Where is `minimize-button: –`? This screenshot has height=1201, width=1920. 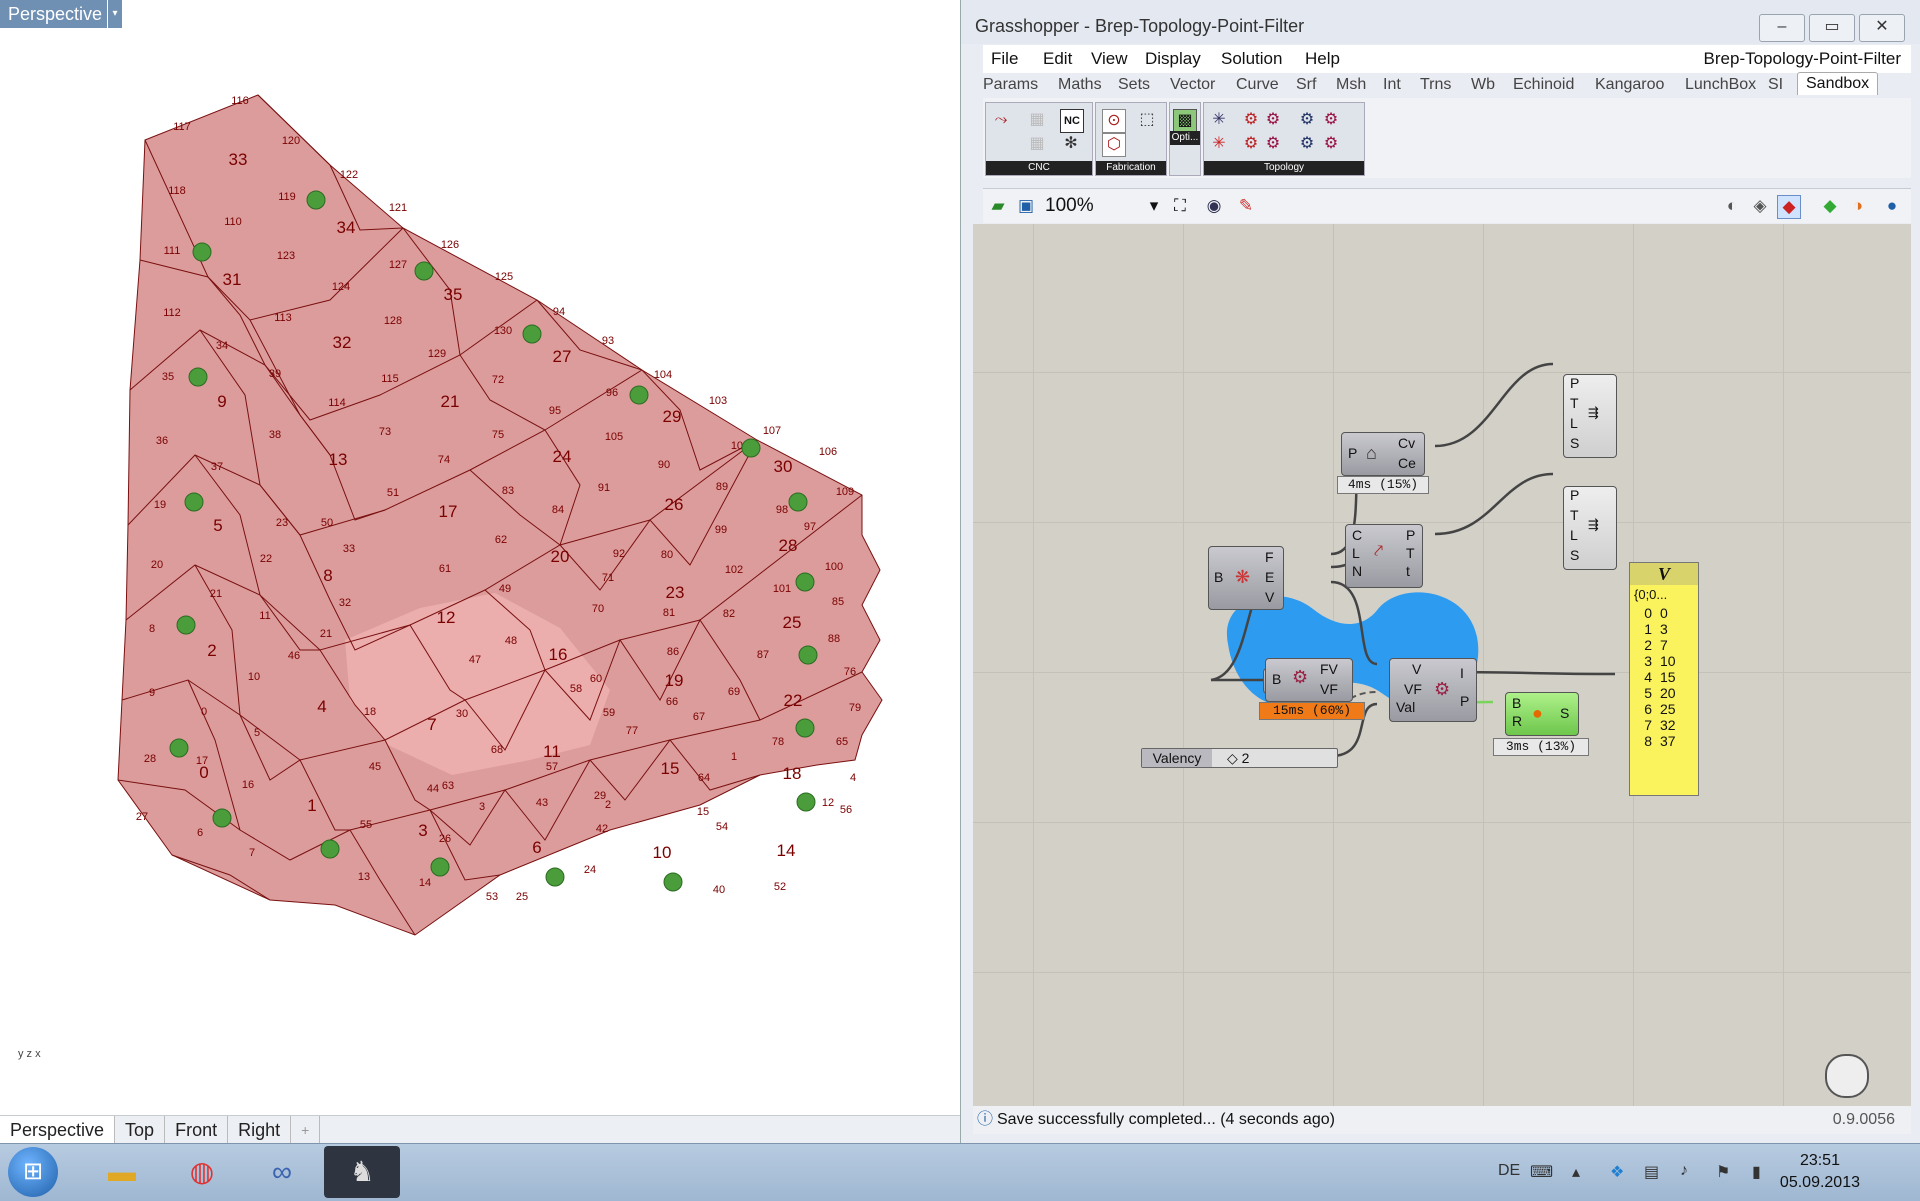
minimize-button: – is located at coordinates (1782, 28).